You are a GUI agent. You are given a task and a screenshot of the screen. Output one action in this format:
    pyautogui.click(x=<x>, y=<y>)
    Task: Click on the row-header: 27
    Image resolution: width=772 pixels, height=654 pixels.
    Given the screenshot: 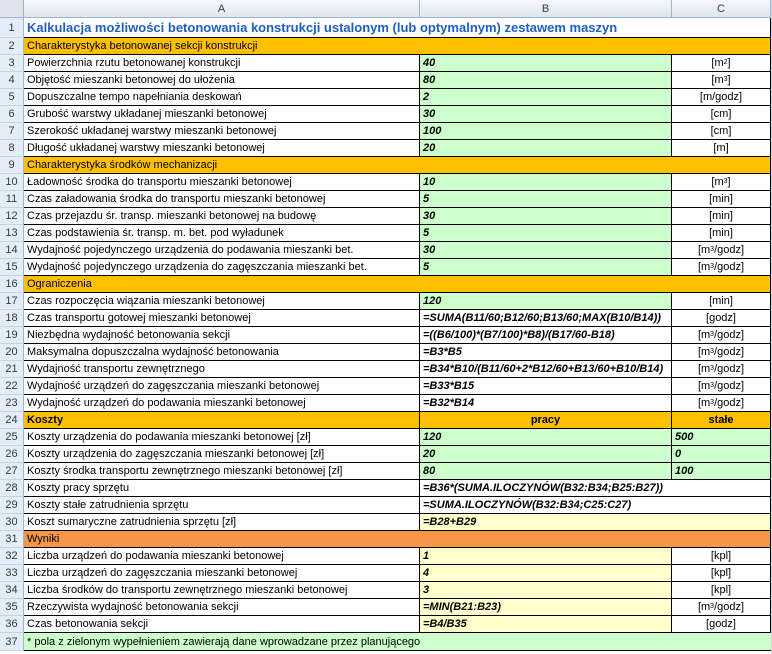 What is the action you would take?
    pyautogui.click(x=12, y=471)
    